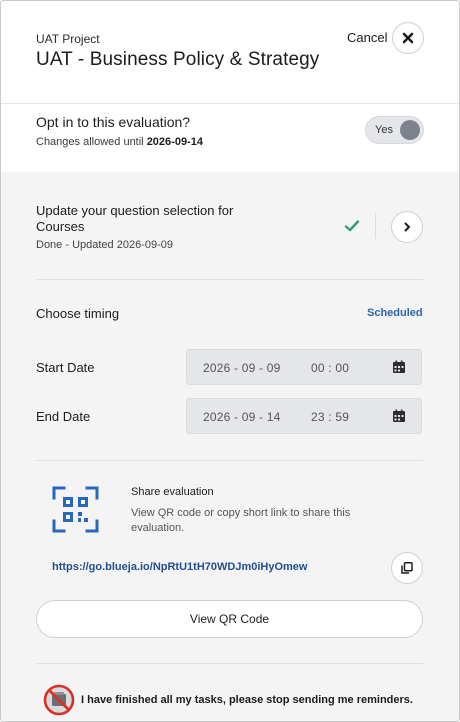  I want to click on chevron-right-icon, so click(407, 227).